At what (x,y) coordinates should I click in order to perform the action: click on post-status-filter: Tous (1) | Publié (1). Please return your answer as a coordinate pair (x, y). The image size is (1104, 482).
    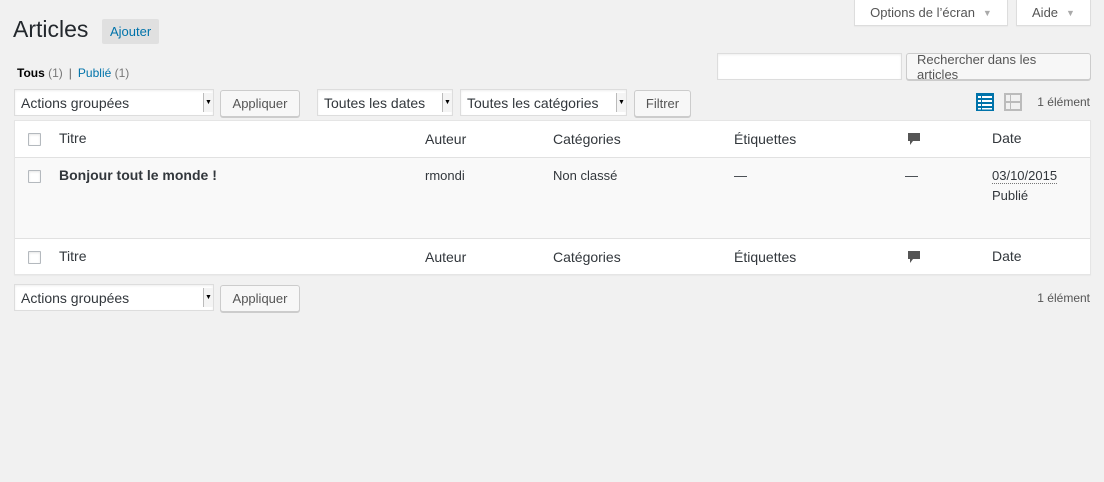
    Looking at the image, I should click on (73, 73).